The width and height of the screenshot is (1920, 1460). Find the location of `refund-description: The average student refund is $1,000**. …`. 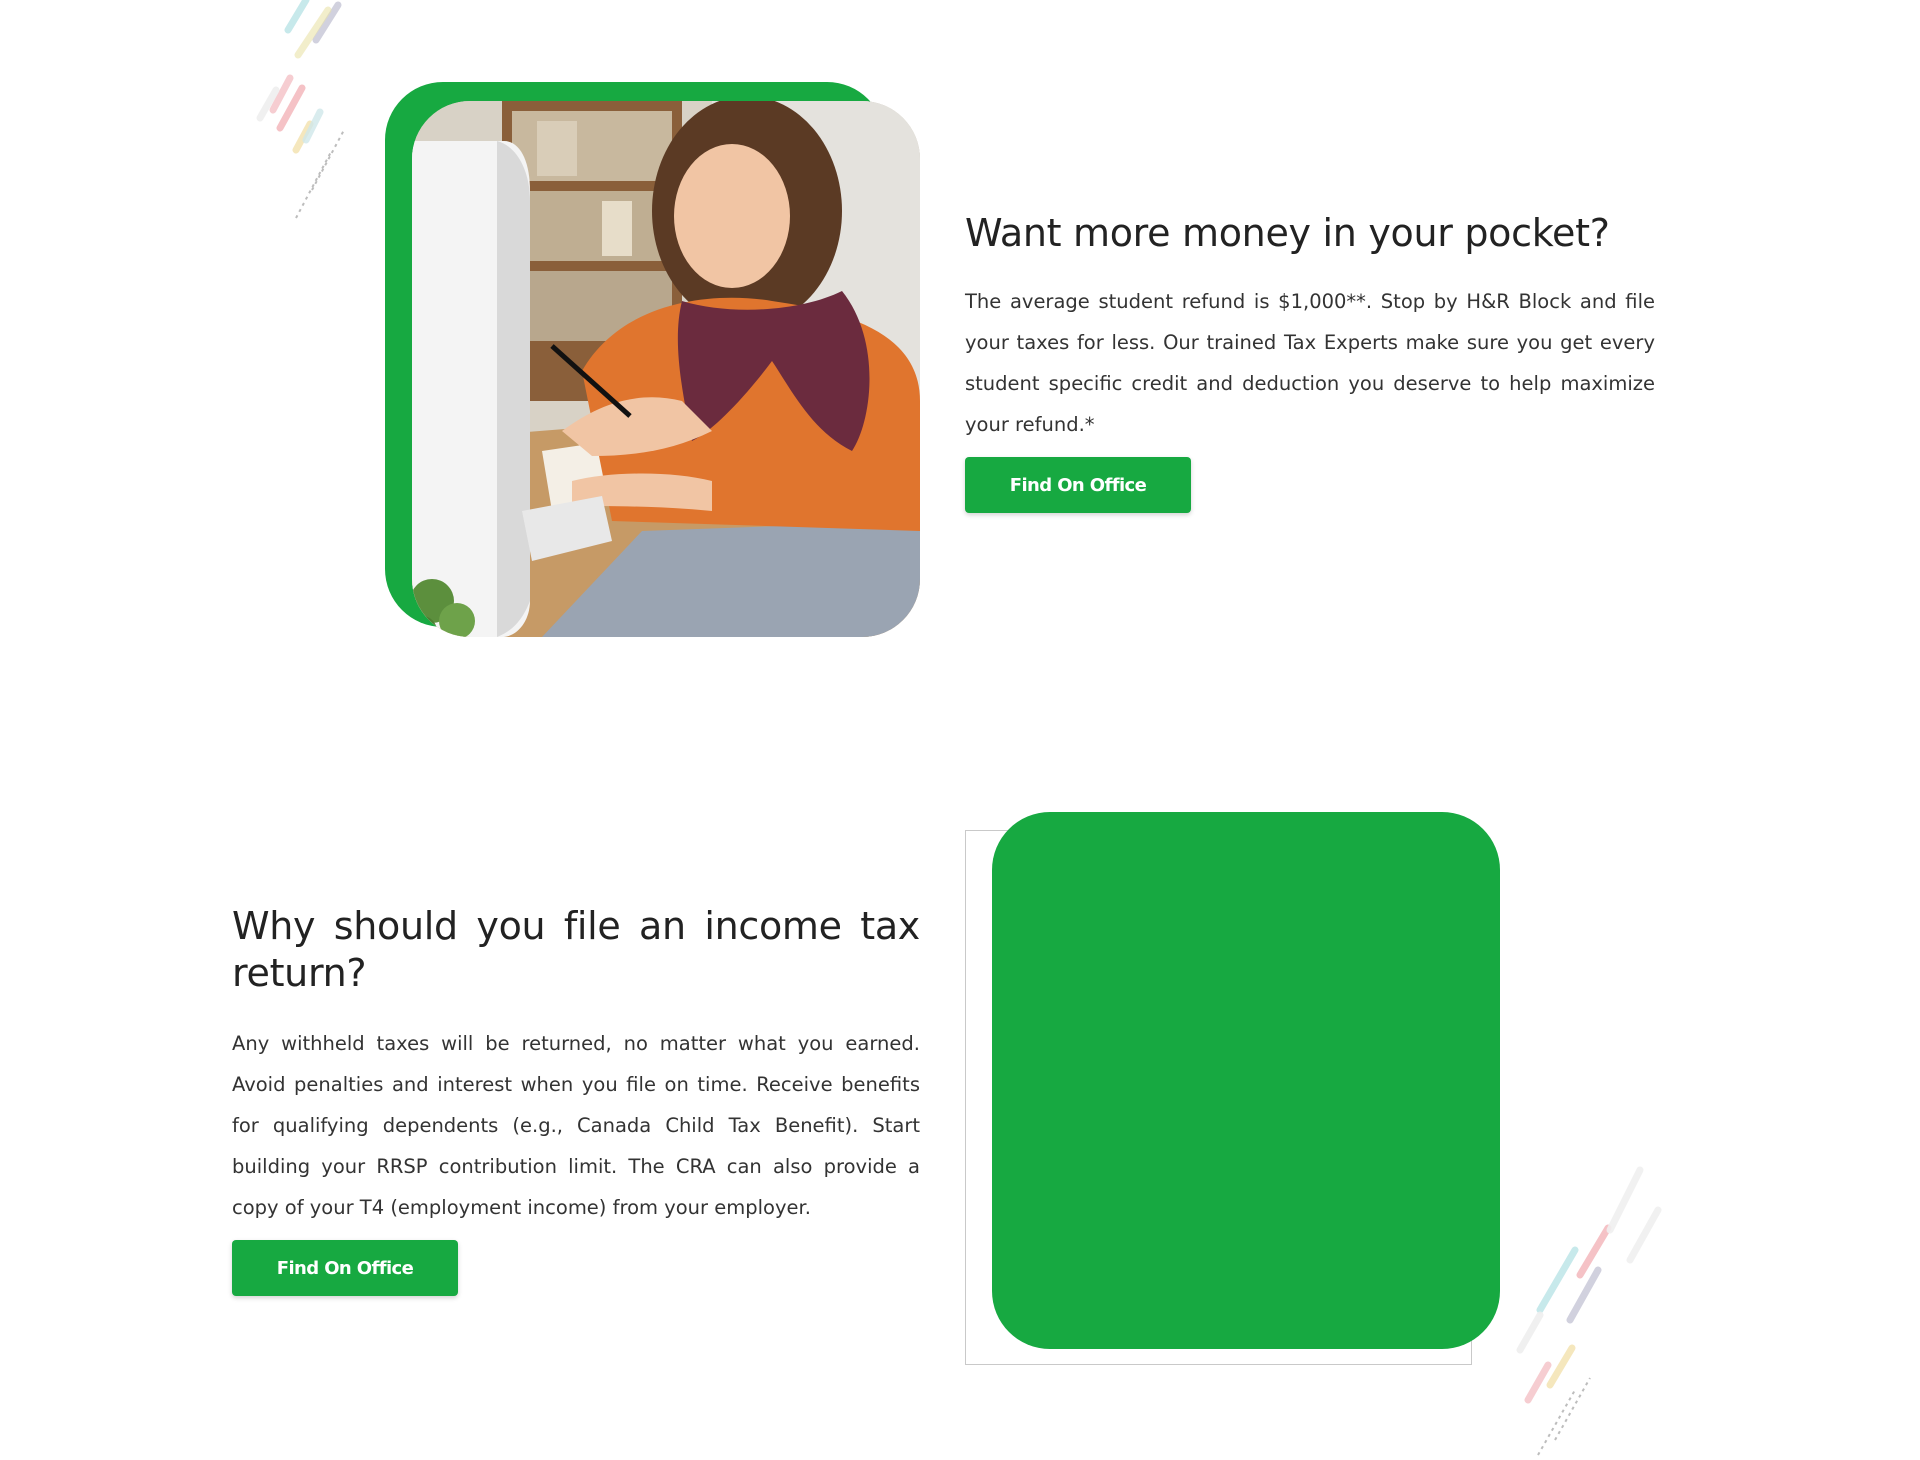

refund-description: The average student refund is $1,000**. … is located at coordinates (1310, 363).